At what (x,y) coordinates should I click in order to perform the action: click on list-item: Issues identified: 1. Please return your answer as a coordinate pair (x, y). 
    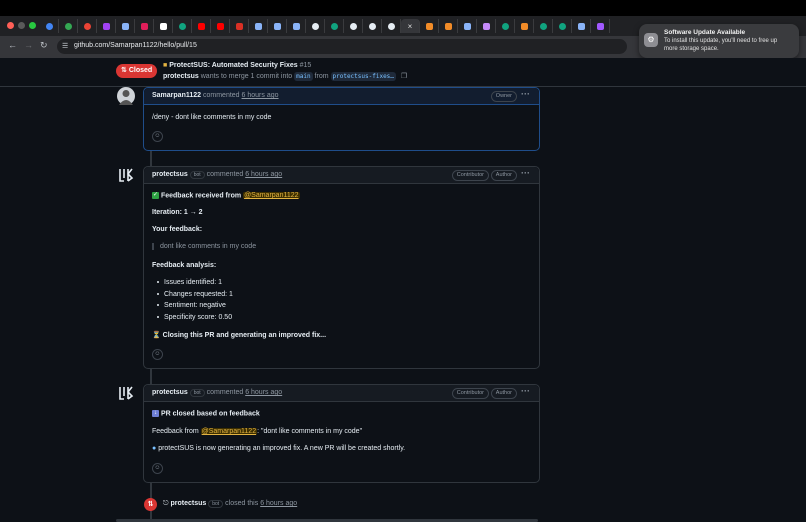
    Looking at the image, I should click on (189, 282).